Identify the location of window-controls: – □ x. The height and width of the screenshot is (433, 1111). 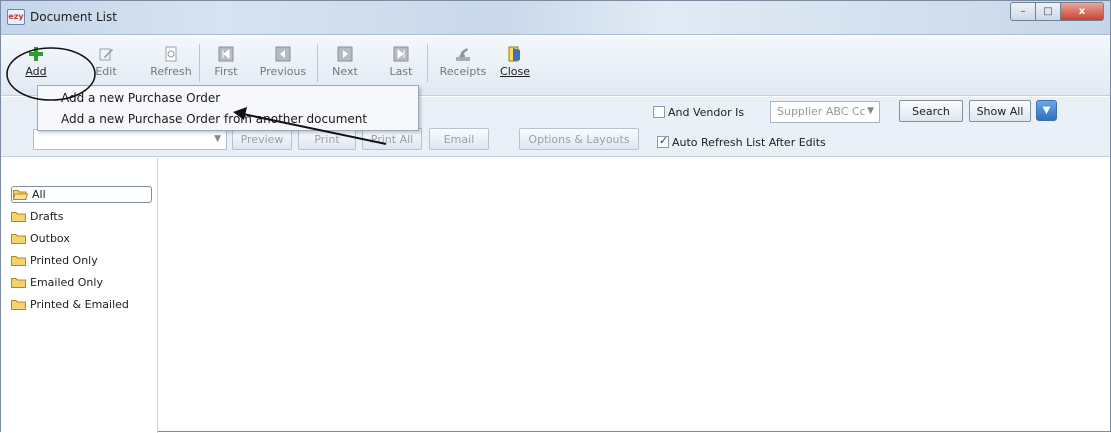
(1057, 12).